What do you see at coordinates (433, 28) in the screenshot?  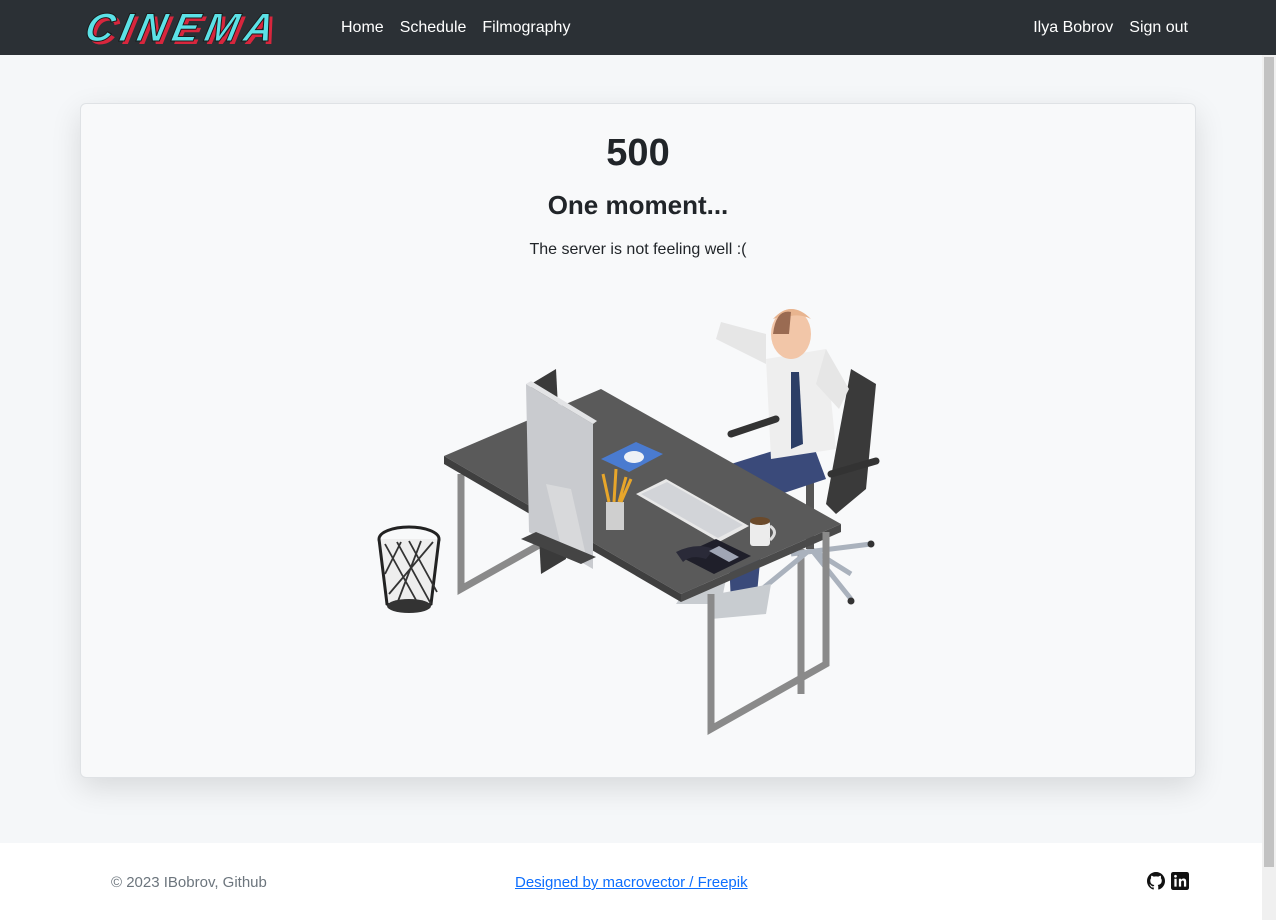 I see `nav-link-schedule: Schedule` at bounding box center [433, 28].